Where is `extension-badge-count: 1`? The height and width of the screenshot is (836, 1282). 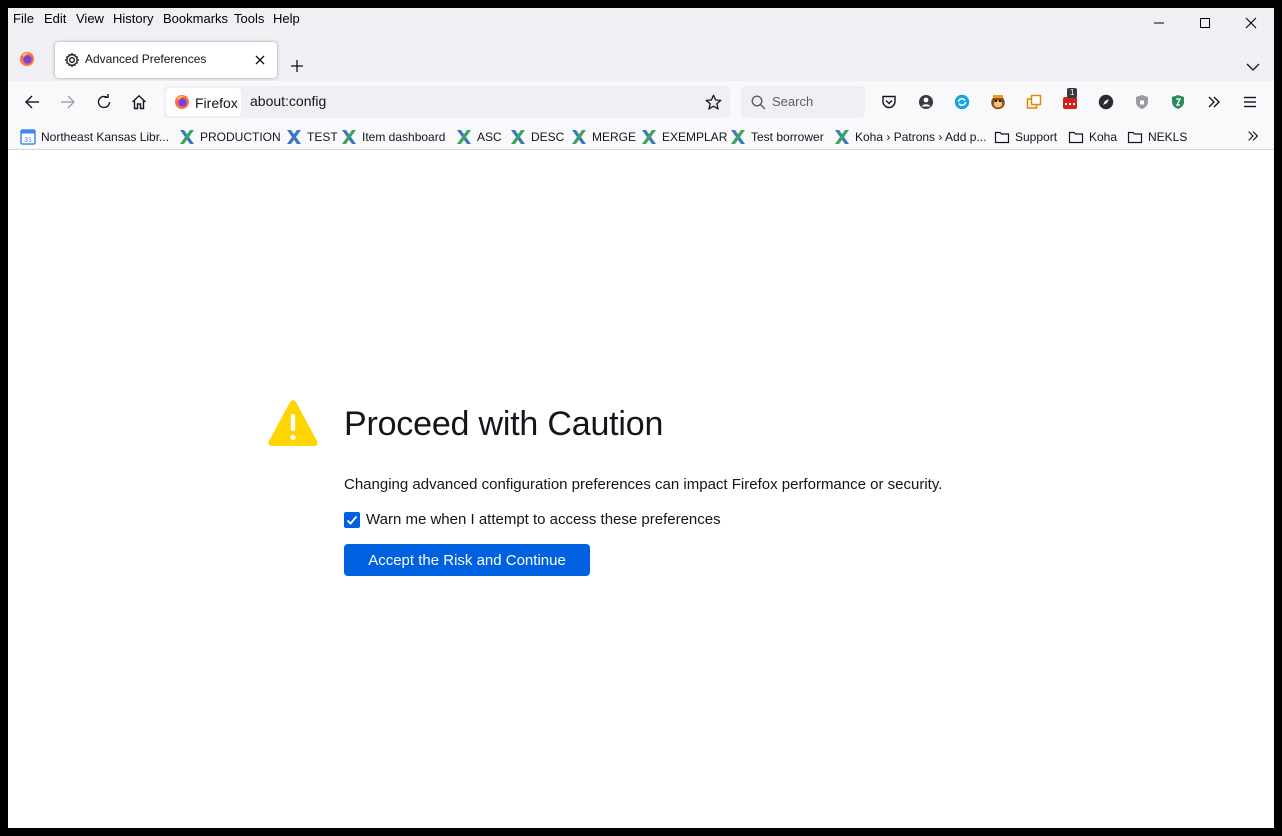 extension-badge-count: 1 is located at coordinates (1072, 93).